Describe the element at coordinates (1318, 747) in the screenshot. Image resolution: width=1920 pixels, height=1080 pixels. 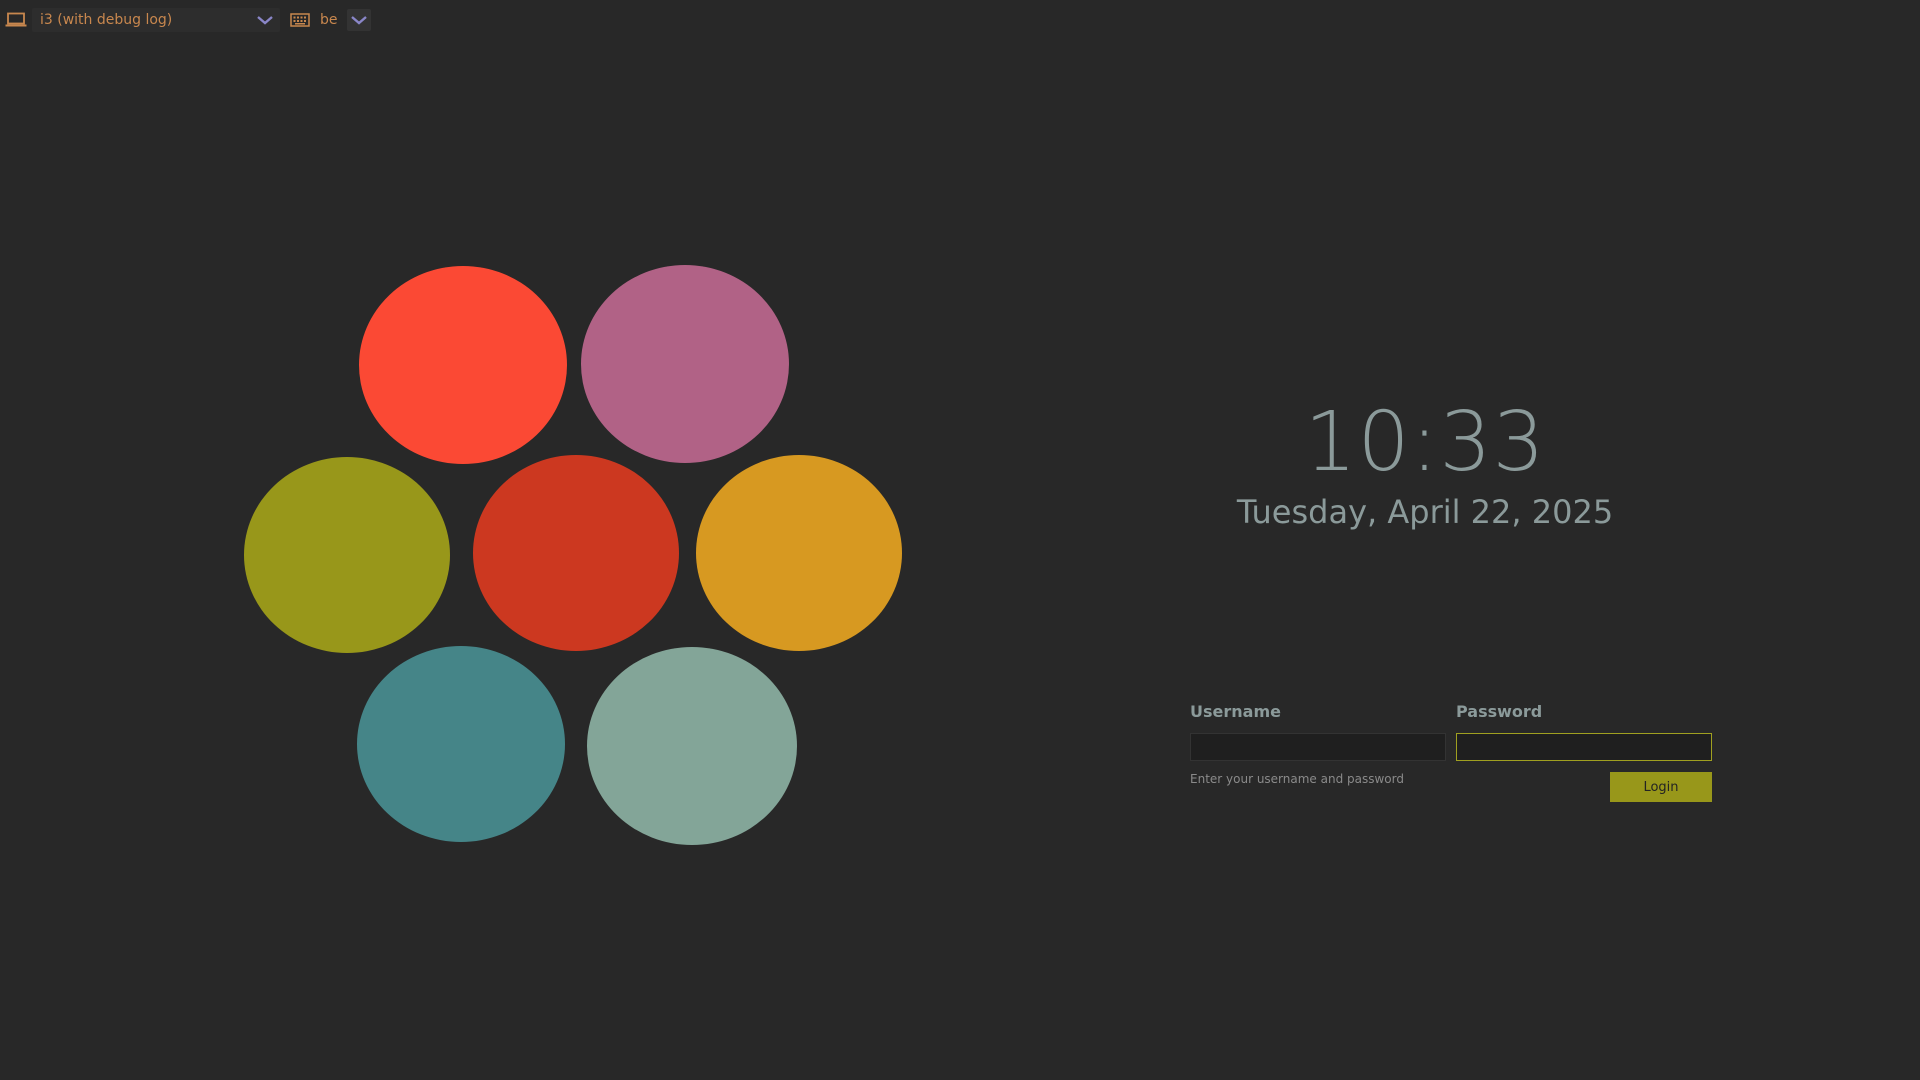
I see `username-input` at that location.